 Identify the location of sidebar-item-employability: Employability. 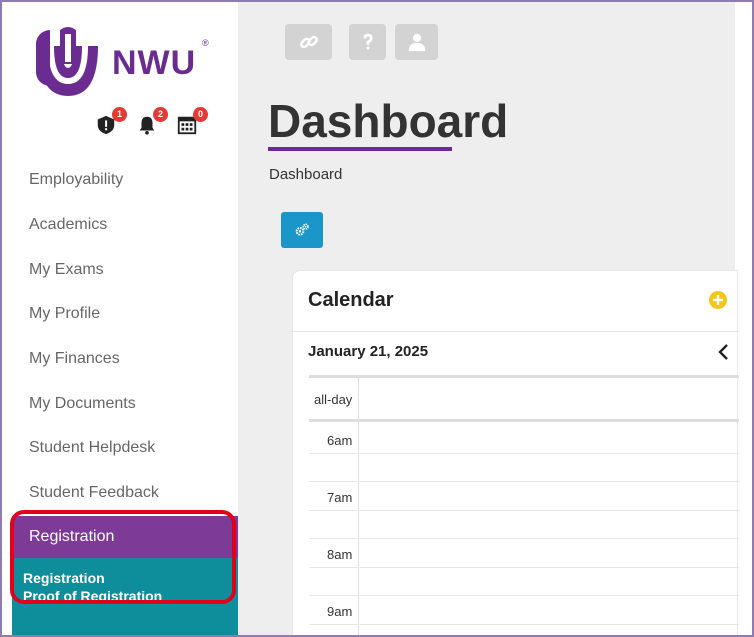
(120, 180).